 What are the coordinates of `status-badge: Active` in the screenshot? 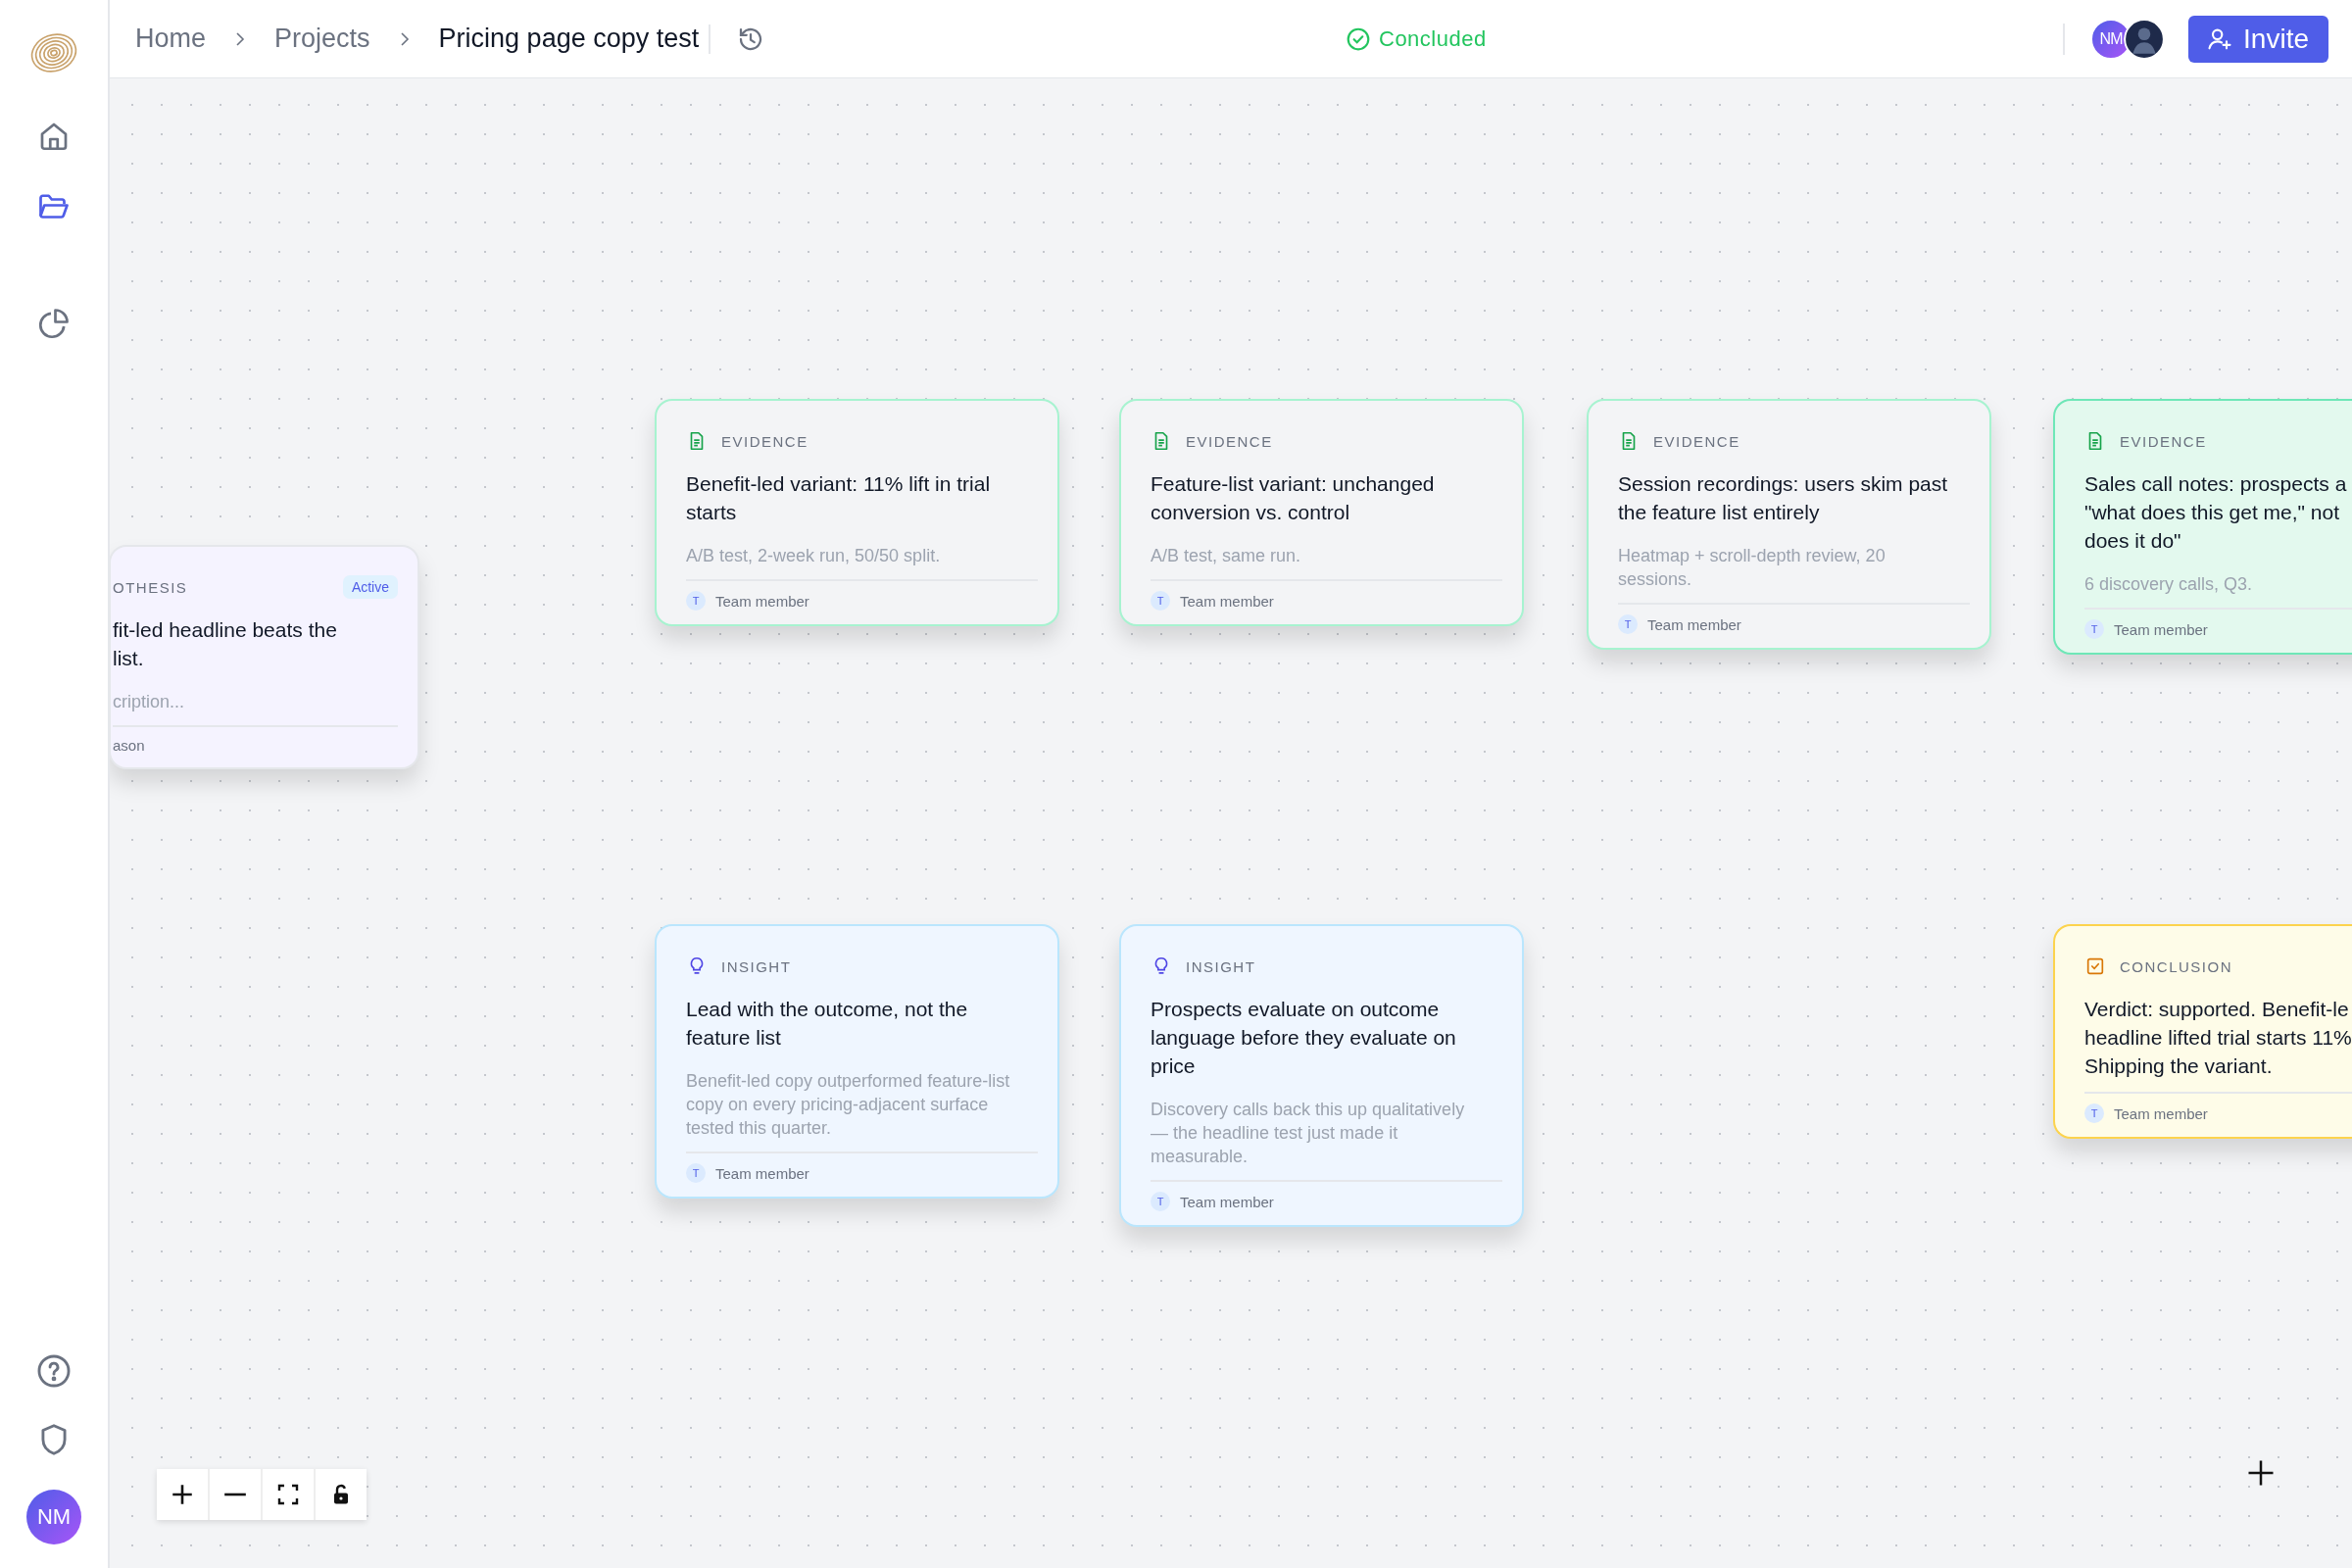 It's located at (370, 587).